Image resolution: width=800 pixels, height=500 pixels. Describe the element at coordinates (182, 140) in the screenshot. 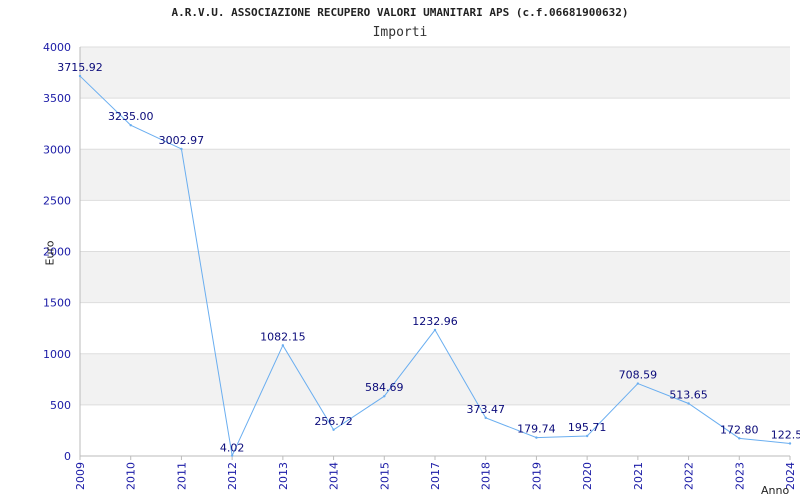

I see `data-label: 3002.97` at that location.